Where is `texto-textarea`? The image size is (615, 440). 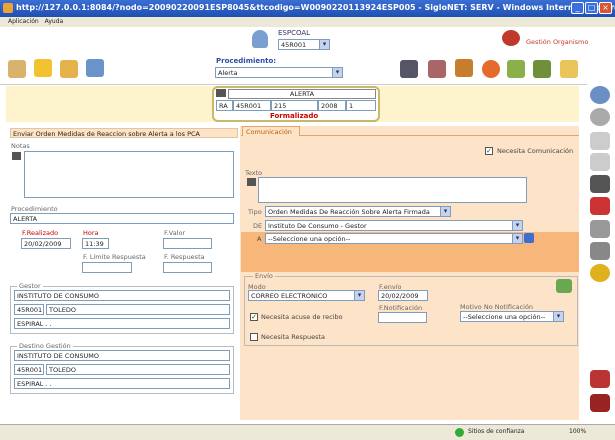
texto-textarea is located at coordinates (392, 190).